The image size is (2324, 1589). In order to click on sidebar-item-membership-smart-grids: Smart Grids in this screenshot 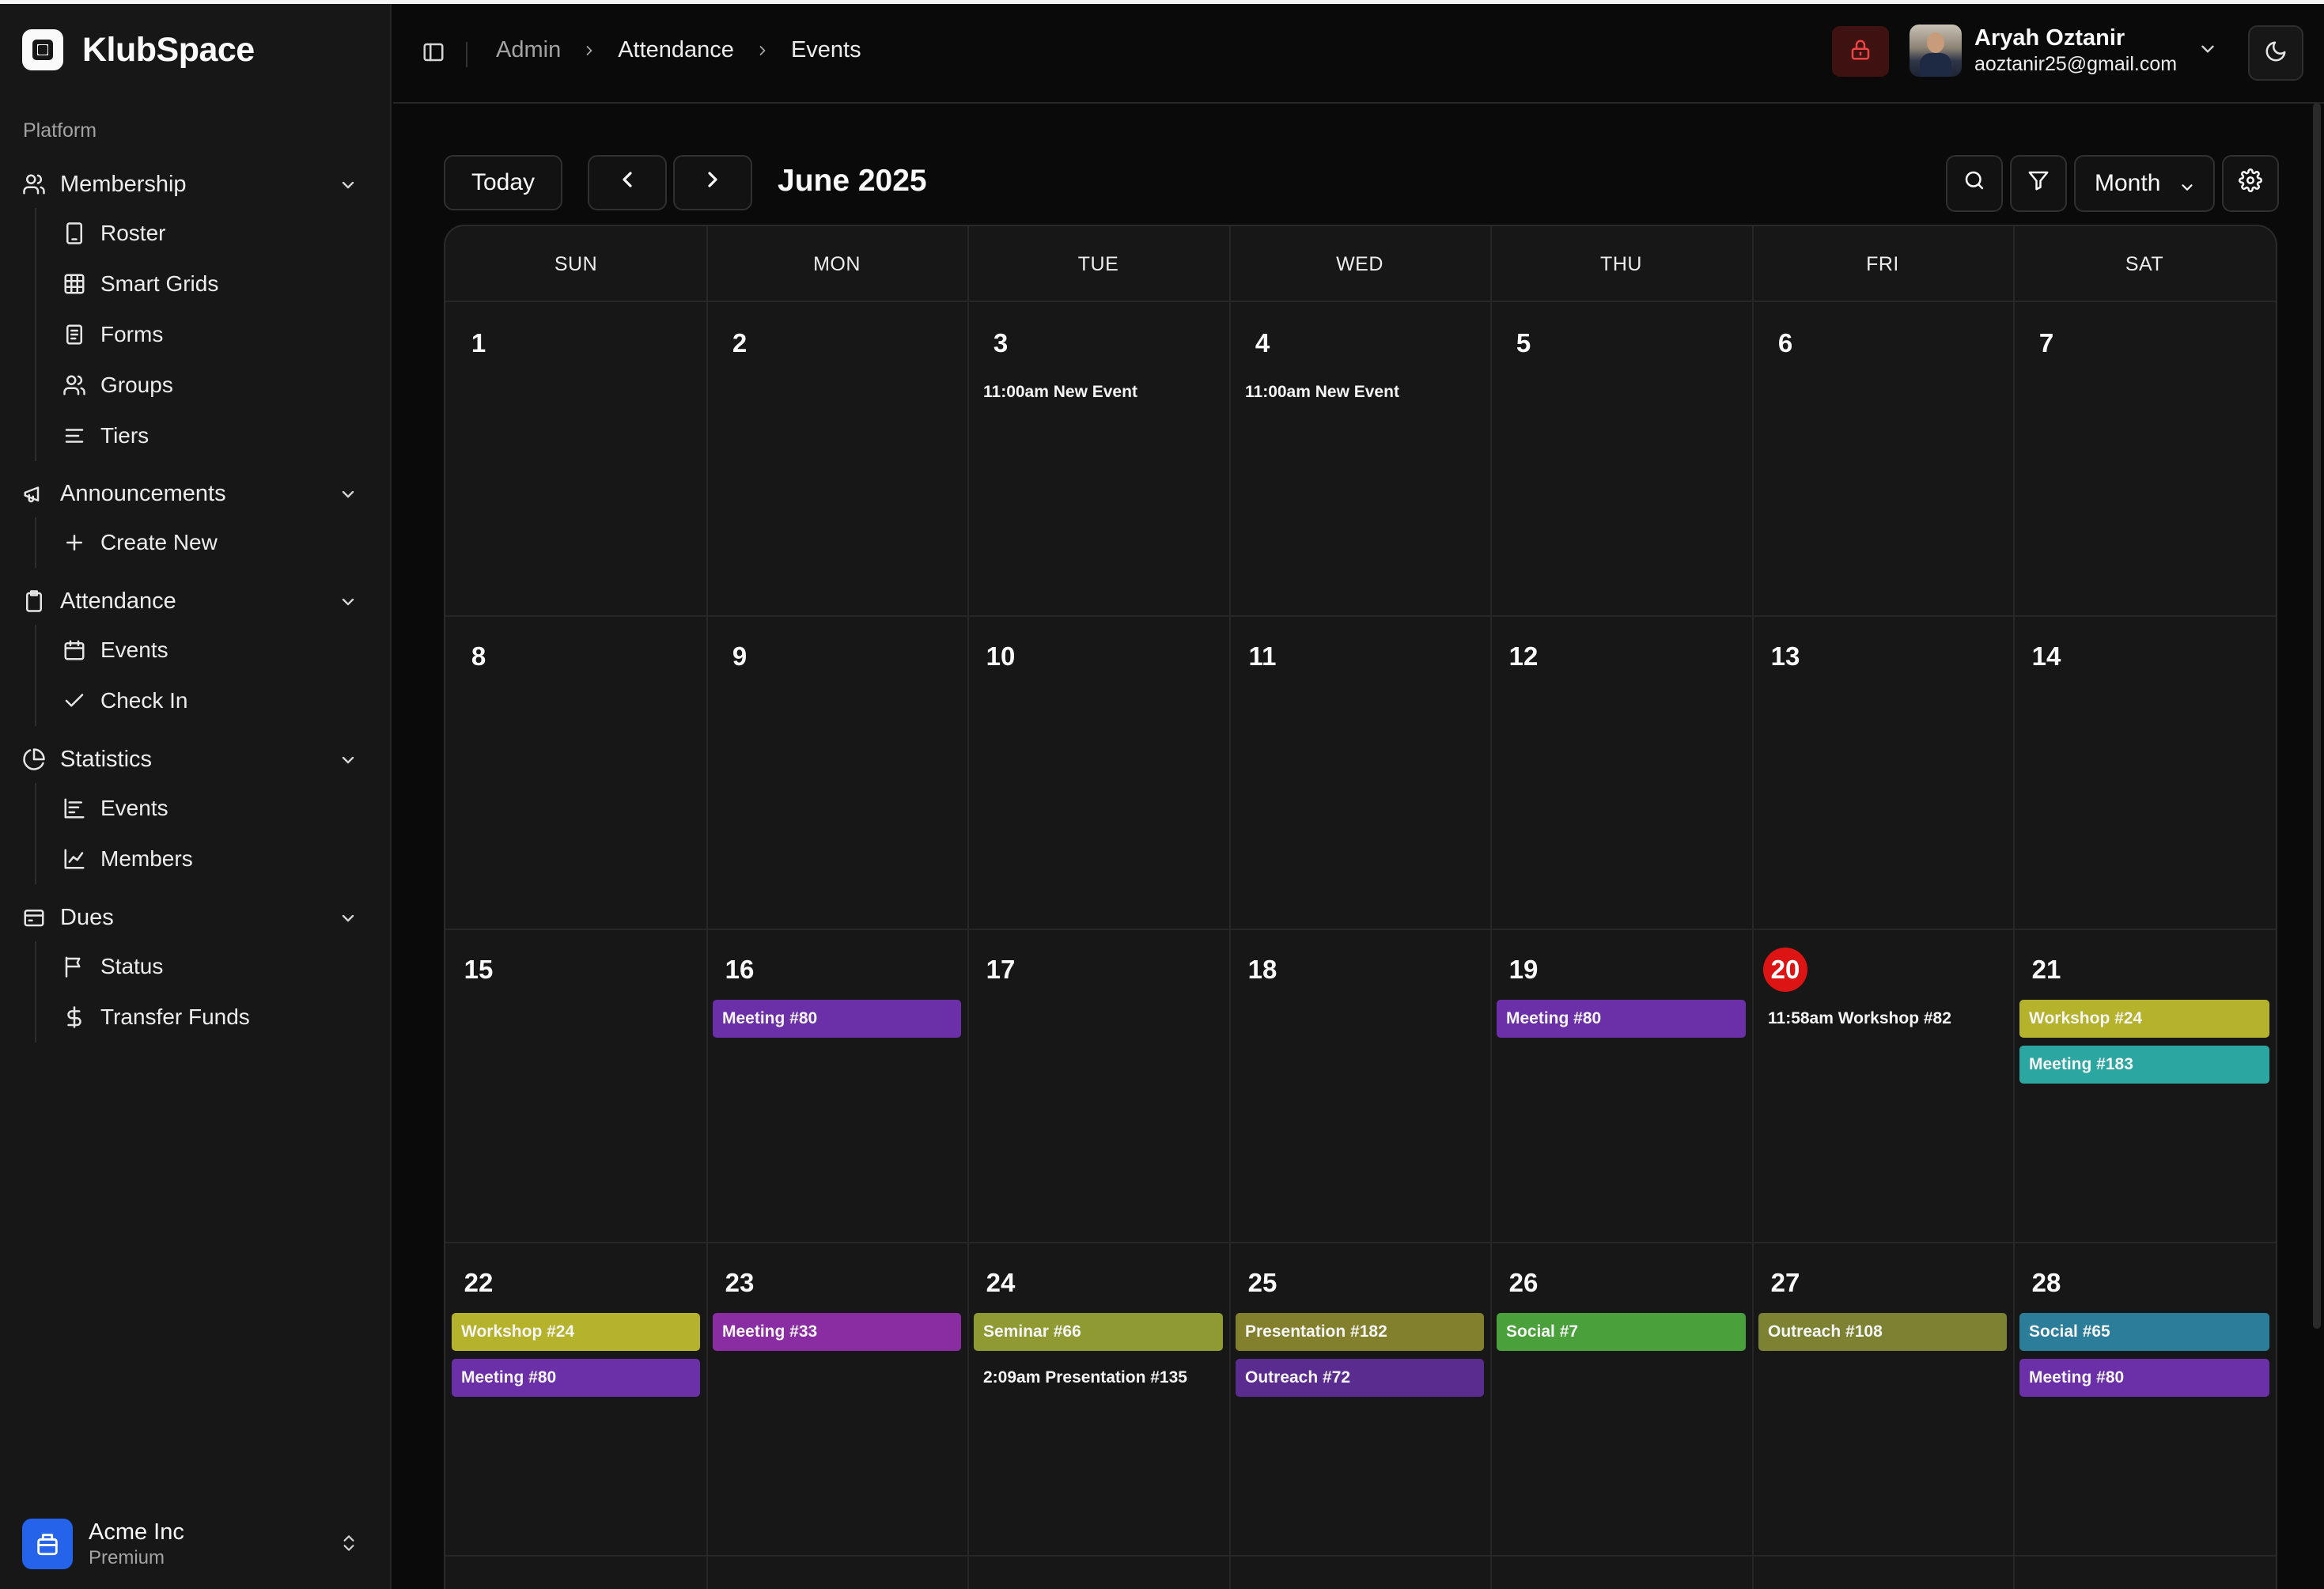, I will do `click(202, 284)`.